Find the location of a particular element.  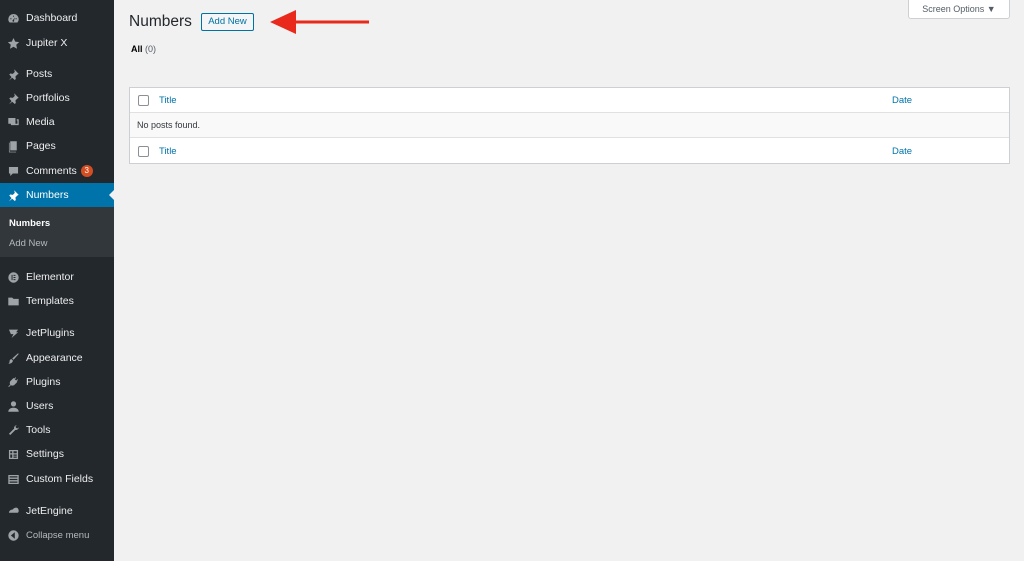

sidebar-item-pages: Pages is located at coordinates (57, 146).